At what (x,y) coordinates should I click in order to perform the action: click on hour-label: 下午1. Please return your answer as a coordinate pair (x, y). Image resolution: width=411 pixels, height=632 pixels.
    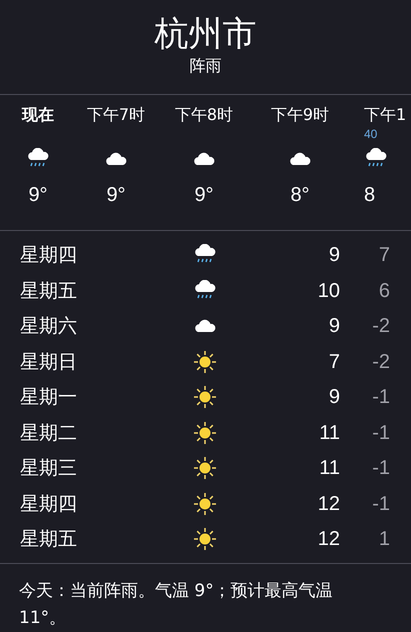
    Looking at the image, I should click on (385, 115).